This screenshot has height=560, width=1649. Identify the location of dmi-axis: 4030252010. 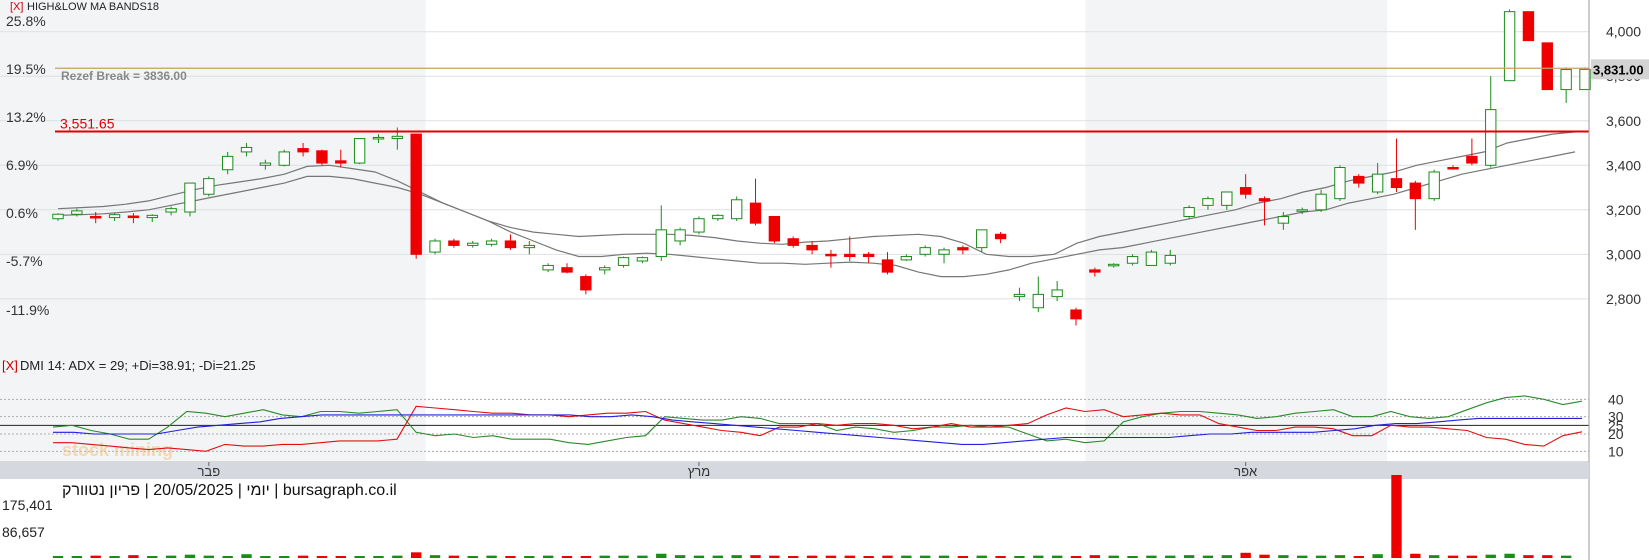
(1616, 425).